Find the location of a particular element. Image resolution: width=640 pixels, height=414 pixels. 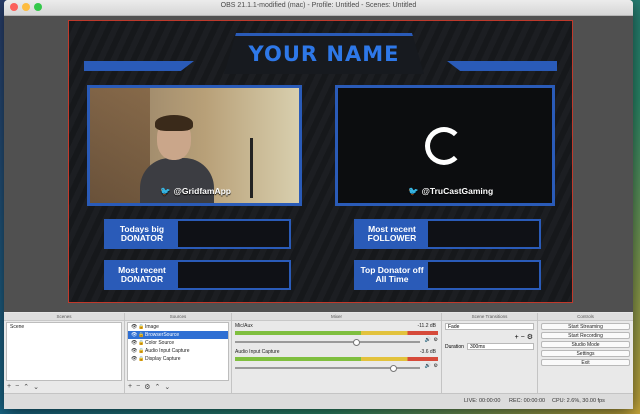

source-item: 👁 🔒 Audio Input Capture is located at coordinates (178, 351).